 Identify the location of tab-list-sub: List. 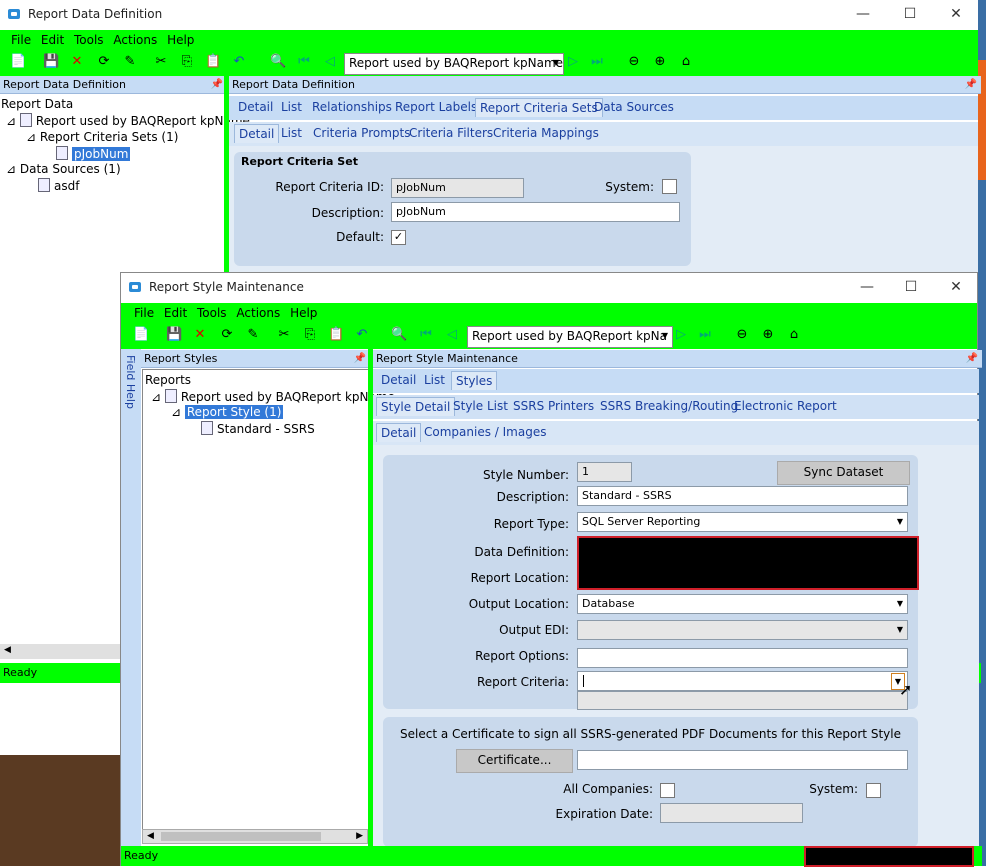
(291, 133).